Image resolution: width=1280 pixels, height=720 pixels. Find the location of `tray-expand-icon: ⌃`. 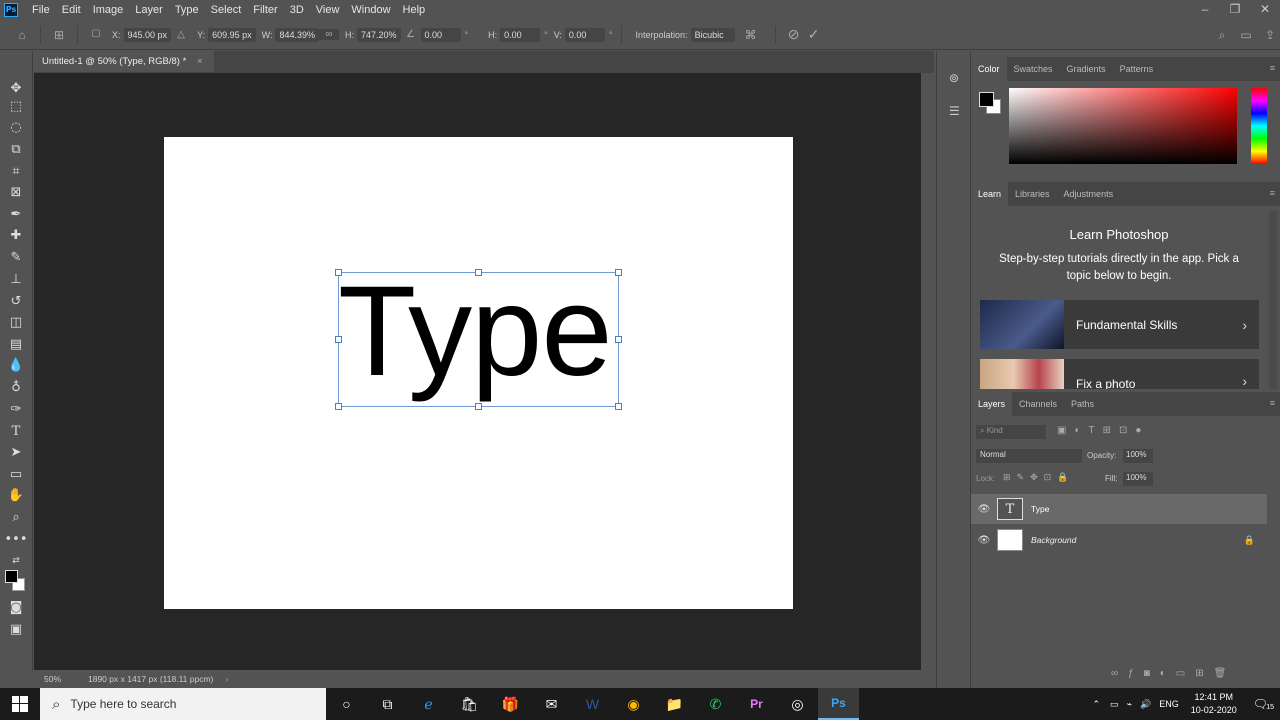

tray-expand-icon: ⌃ is located at coordinates (1097, 704).